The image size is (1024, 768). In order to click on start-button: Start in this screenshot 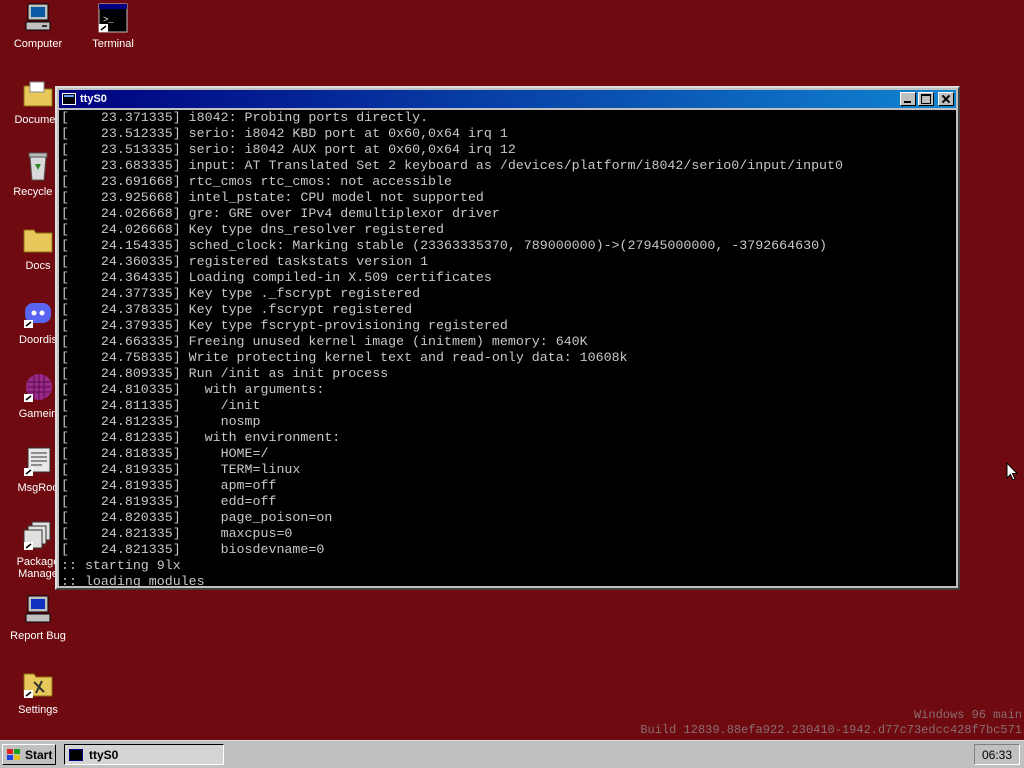, I will do `click(29, 754)`.